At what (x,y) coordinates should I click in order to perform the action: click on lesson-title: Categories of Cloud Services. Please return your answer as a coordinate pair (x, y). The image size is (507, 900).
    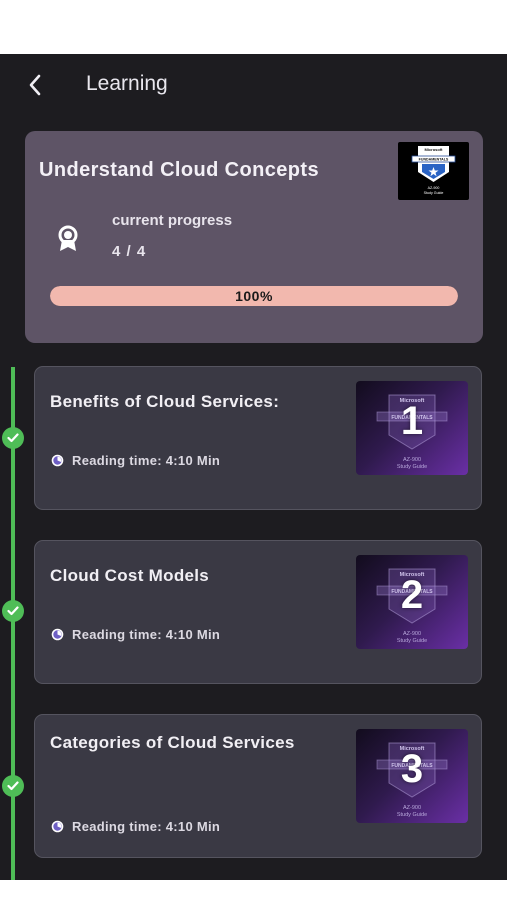
    Looking at the image, I should click on (172, 742).